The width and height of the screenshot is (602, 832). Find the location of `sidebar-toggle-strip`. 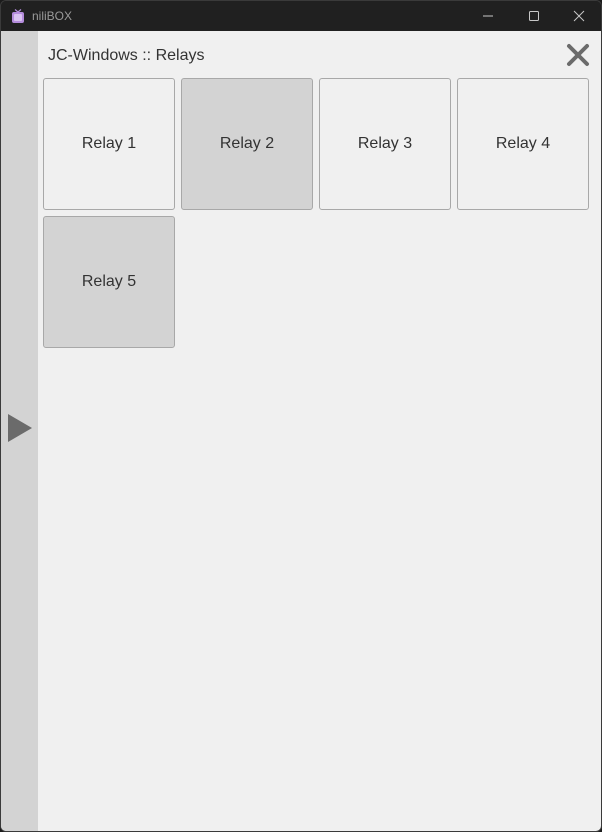

sidebar-toggle-strip is located at coordinates (19, 431).